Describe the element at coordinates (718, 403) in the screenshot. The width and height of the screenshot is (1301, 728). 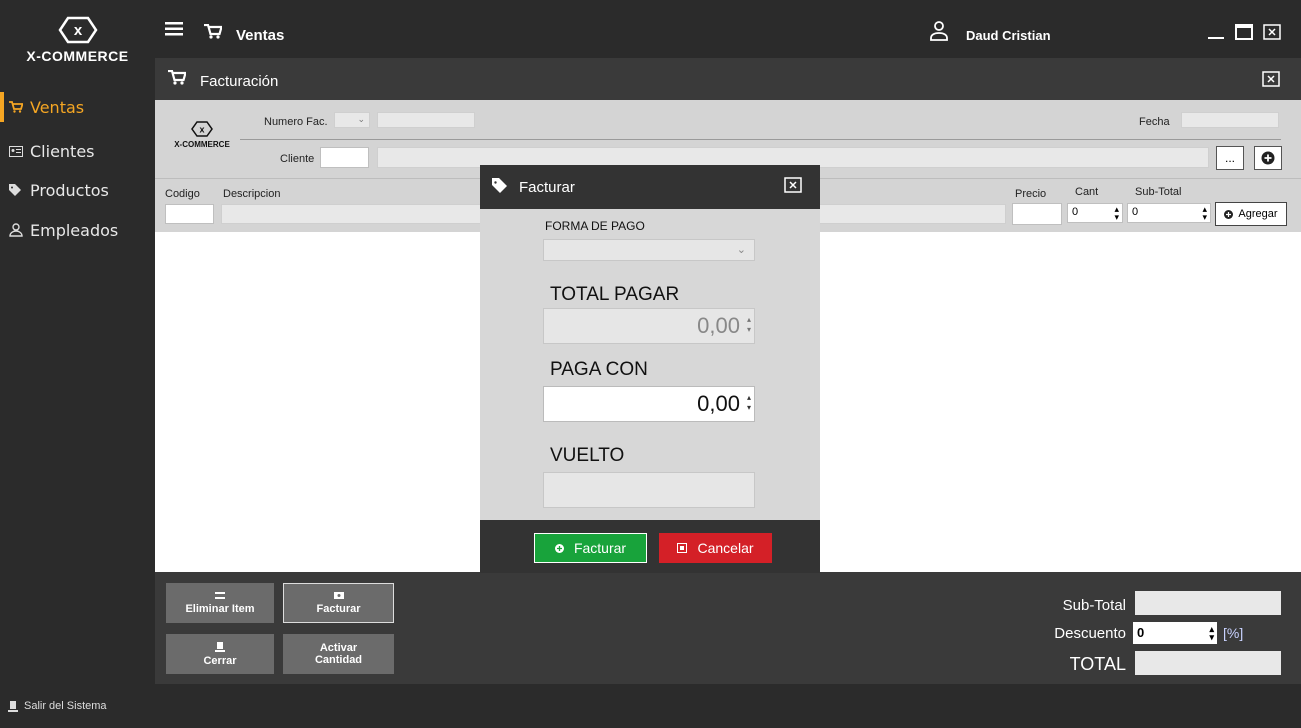
I see `paga-con-value: 0,00` at that location.